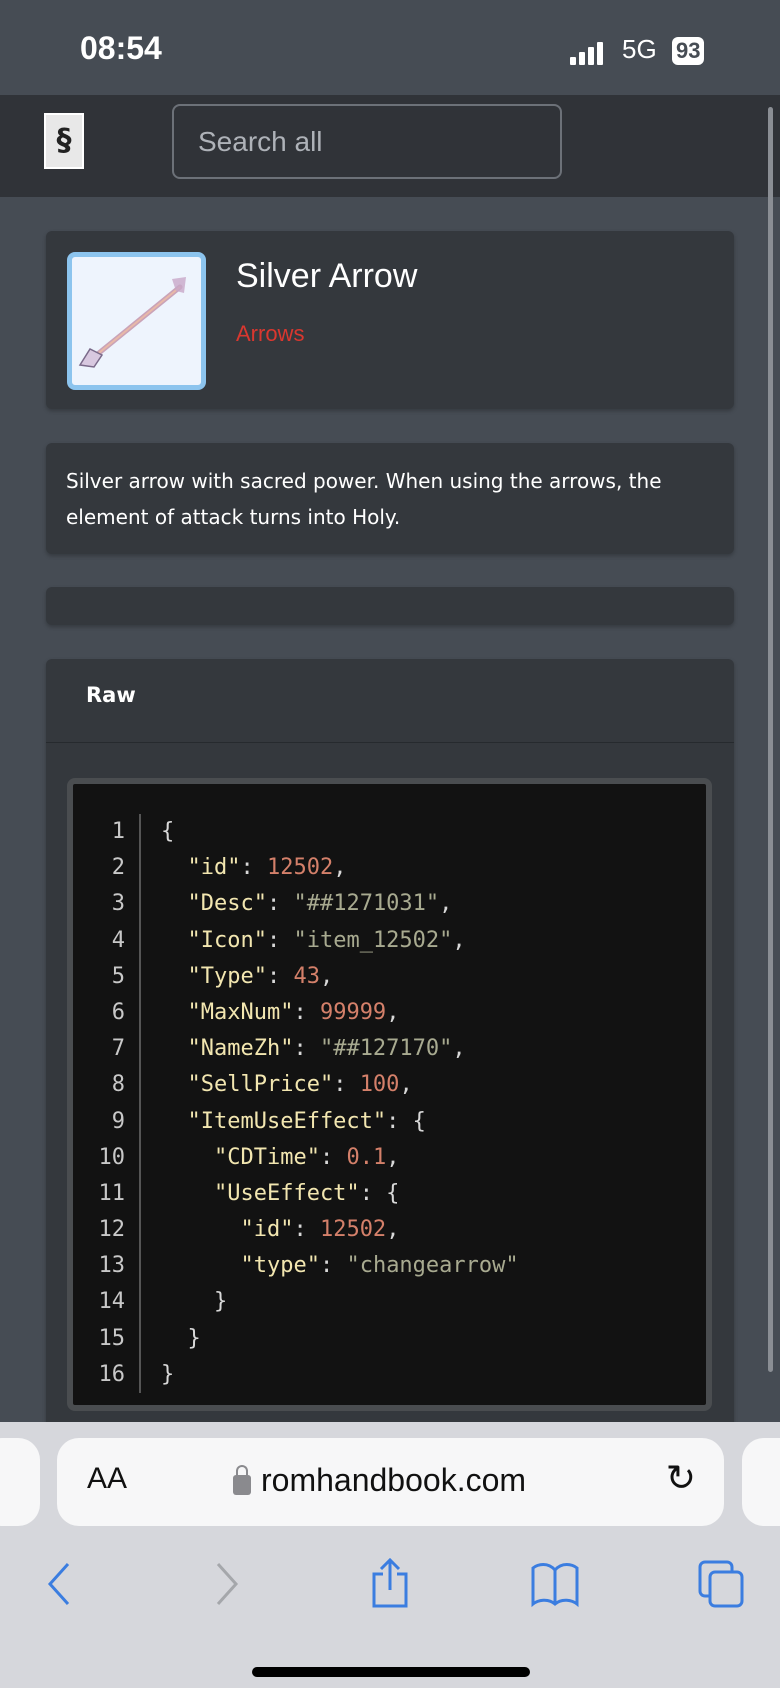 This screenshot has width=780, height=1688. What do you see at coordinates (214, 940) in the screenshot?
I see `code-token: "Icon"` at bounding box center [214, 940].